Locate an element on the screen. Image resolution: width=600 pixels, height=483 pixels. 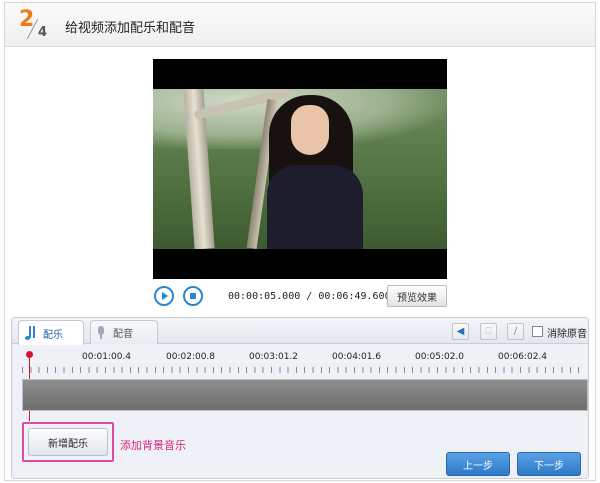
trash-icon: ⎕ is located at coordinates (488, 331).